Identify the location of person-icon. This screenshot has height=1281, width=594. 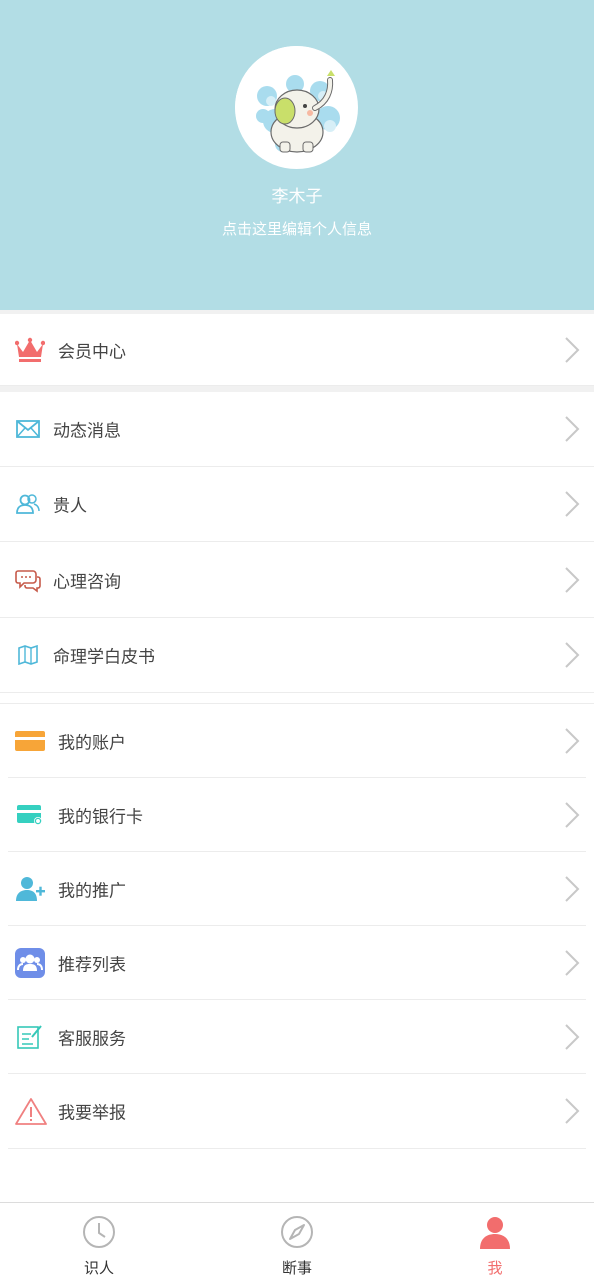
(495, 1233).